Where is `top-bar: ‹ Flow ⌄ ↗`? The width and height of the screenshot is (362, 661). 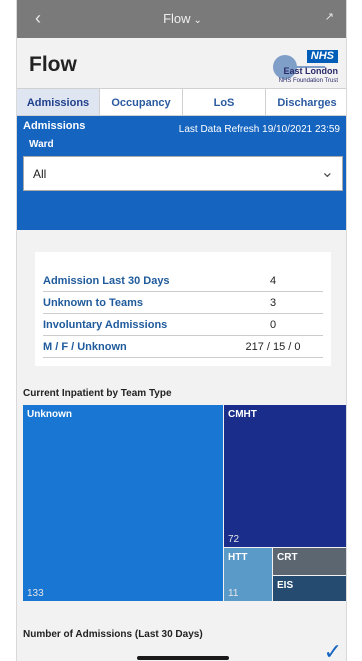 top-bar: ‹ Flow ⌄ ↗ is located at coordinates (181, 19).